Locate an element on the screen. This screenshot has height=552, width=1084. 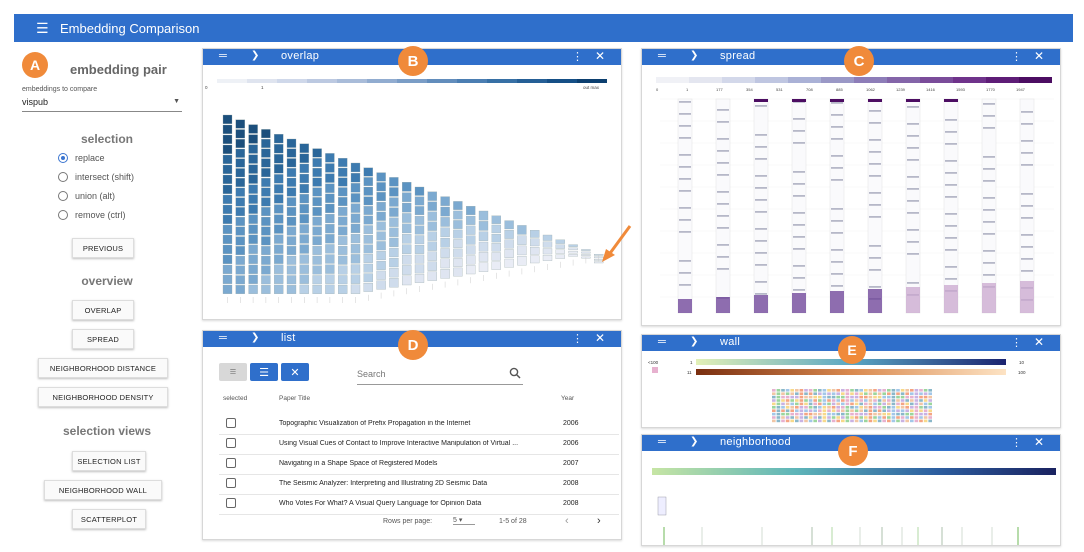
spread-button: Spread is located at coordinates (103, 339).